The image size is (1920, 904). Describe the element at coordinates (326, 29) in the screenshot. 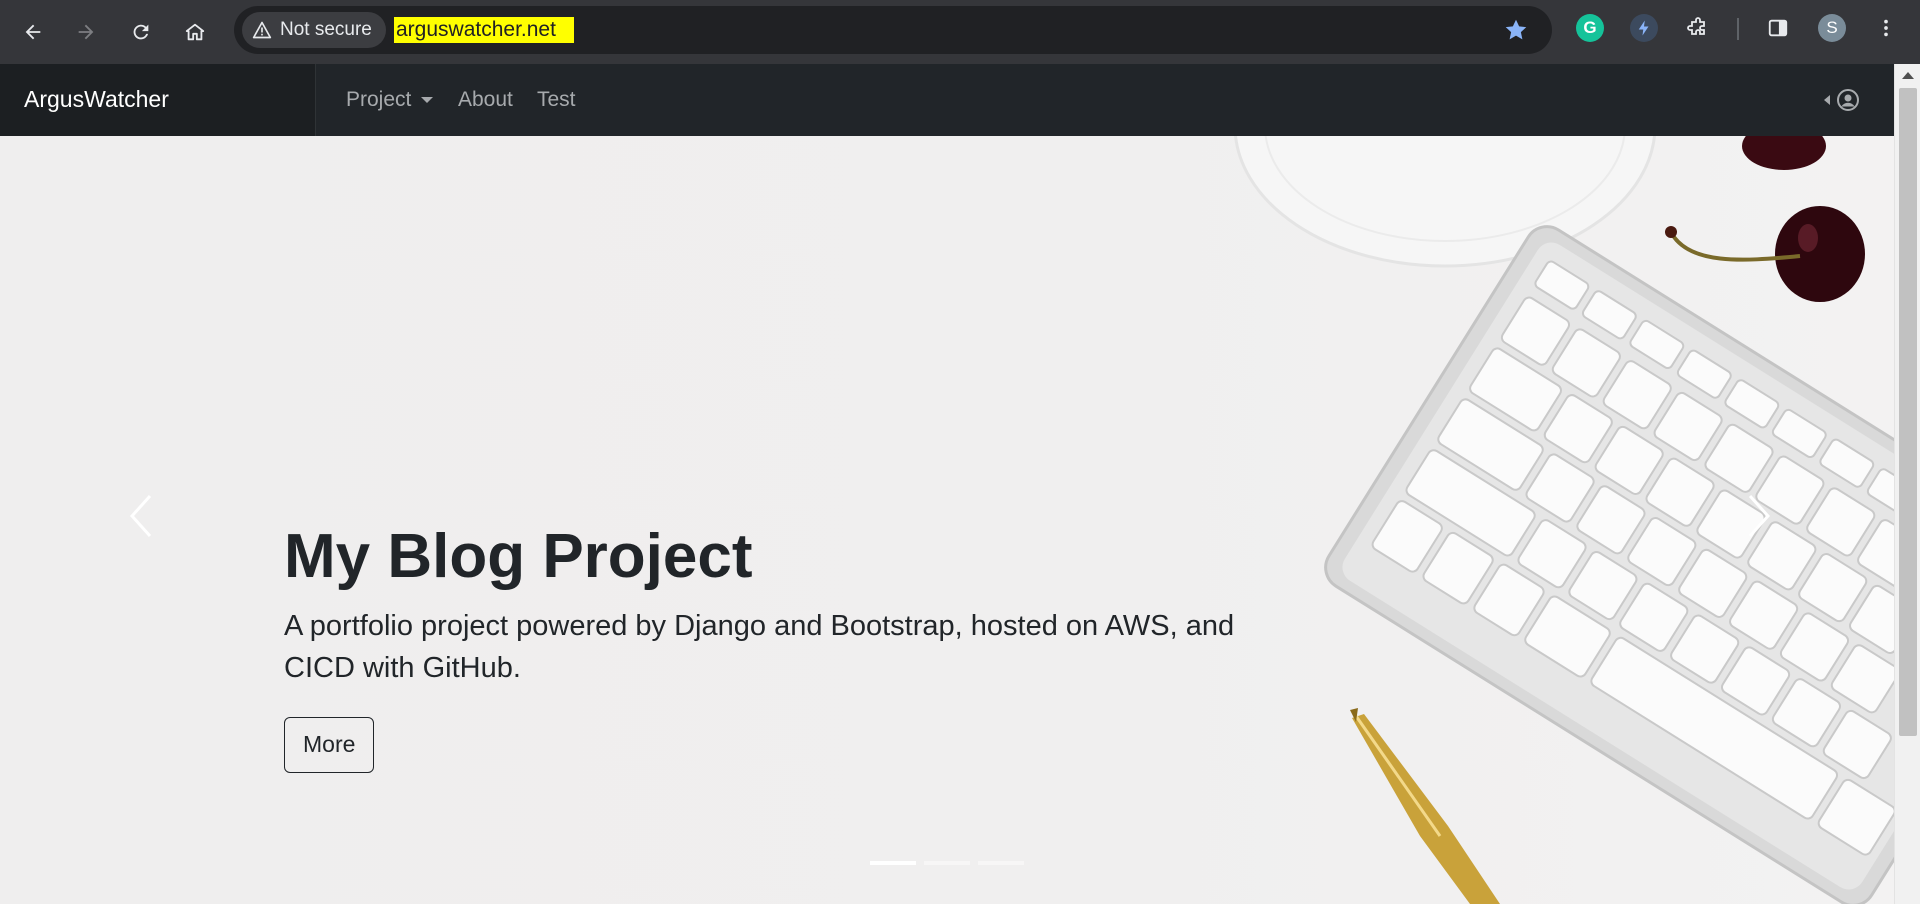

I see `security-label: Not secure` at that location.